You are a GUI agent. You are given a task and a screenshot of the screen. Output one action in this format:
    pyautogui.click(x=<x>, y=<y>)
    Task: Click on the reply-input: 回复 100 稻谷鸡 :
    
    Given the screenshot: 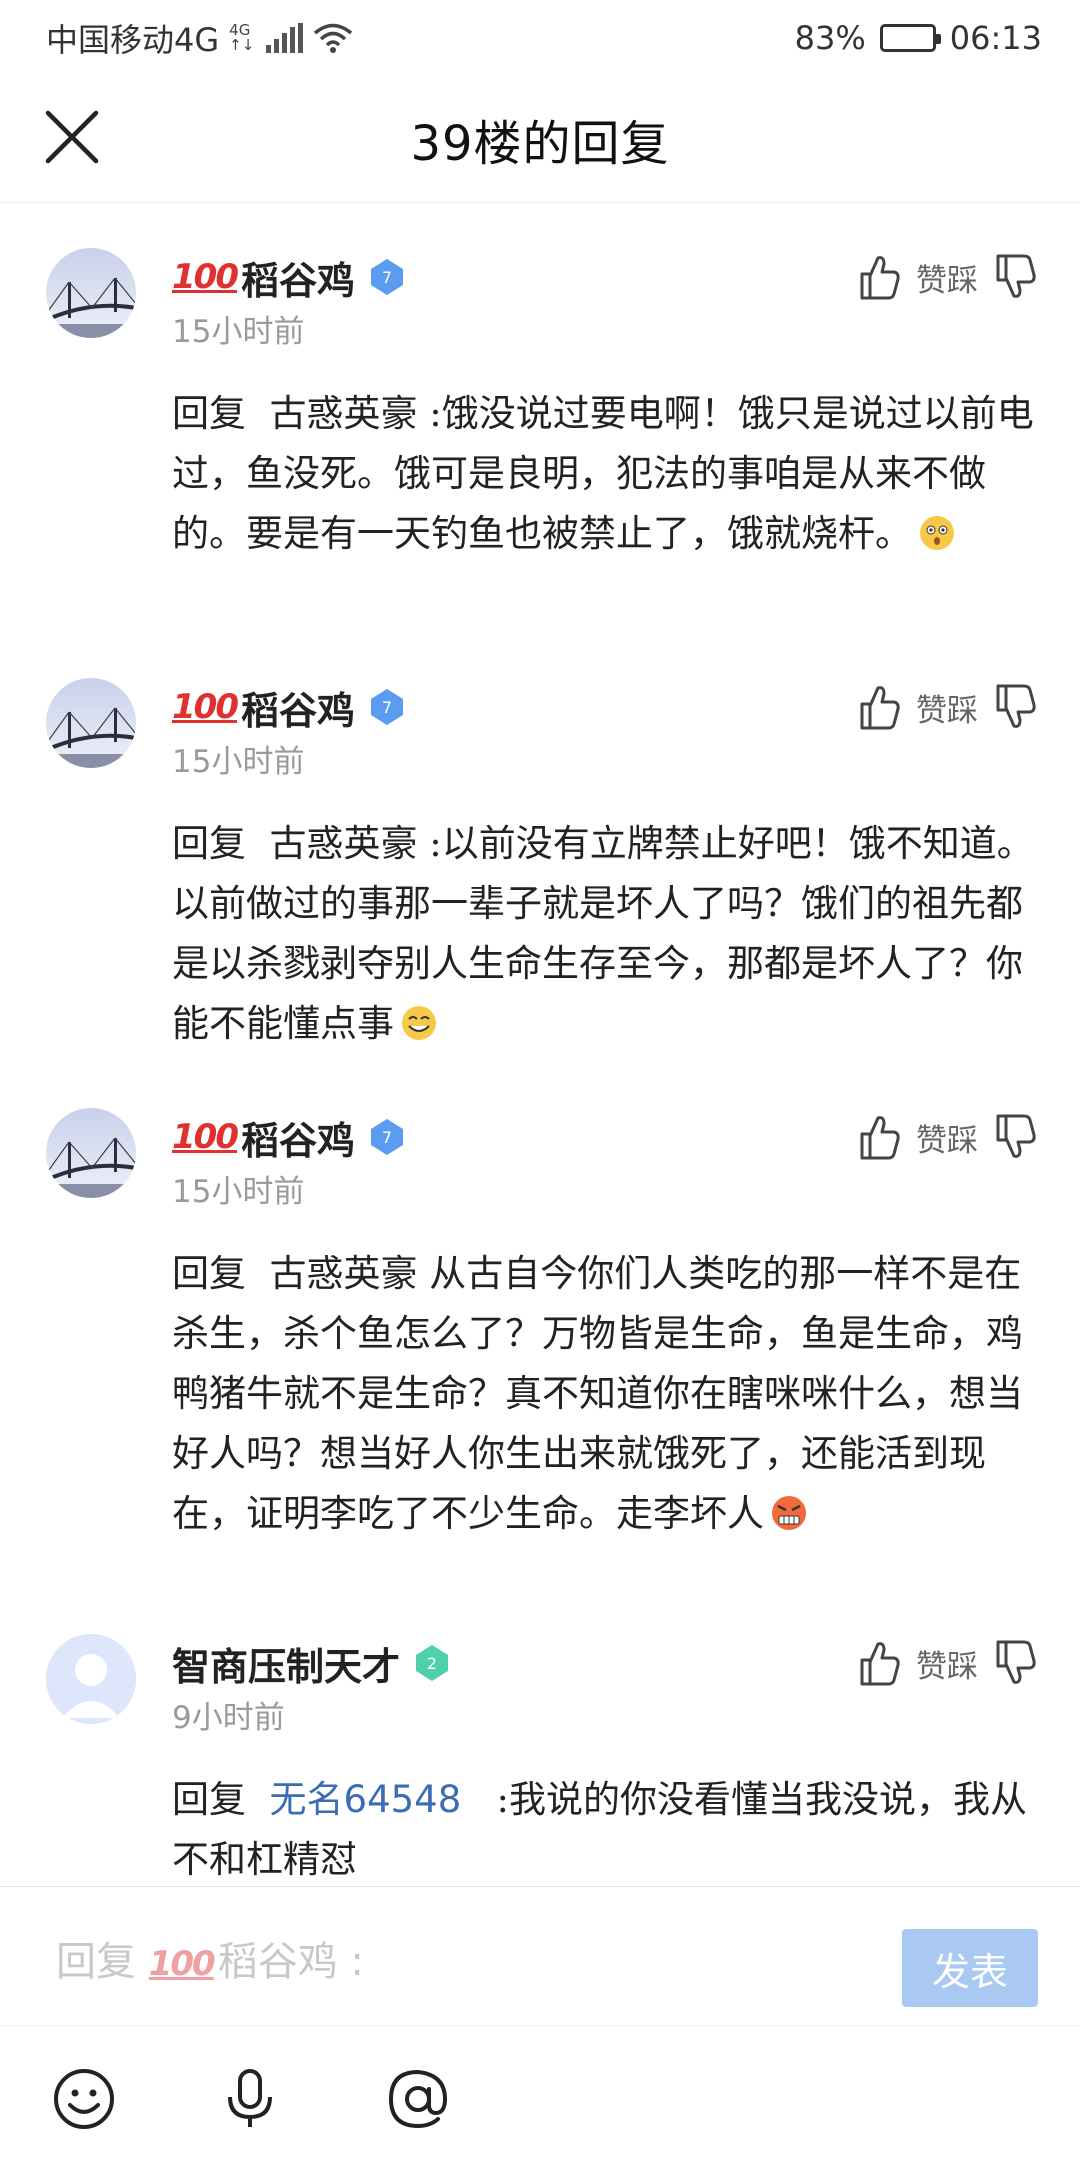 What is the action you would take?
    pyautogui.click(x=210, y=1958)
    